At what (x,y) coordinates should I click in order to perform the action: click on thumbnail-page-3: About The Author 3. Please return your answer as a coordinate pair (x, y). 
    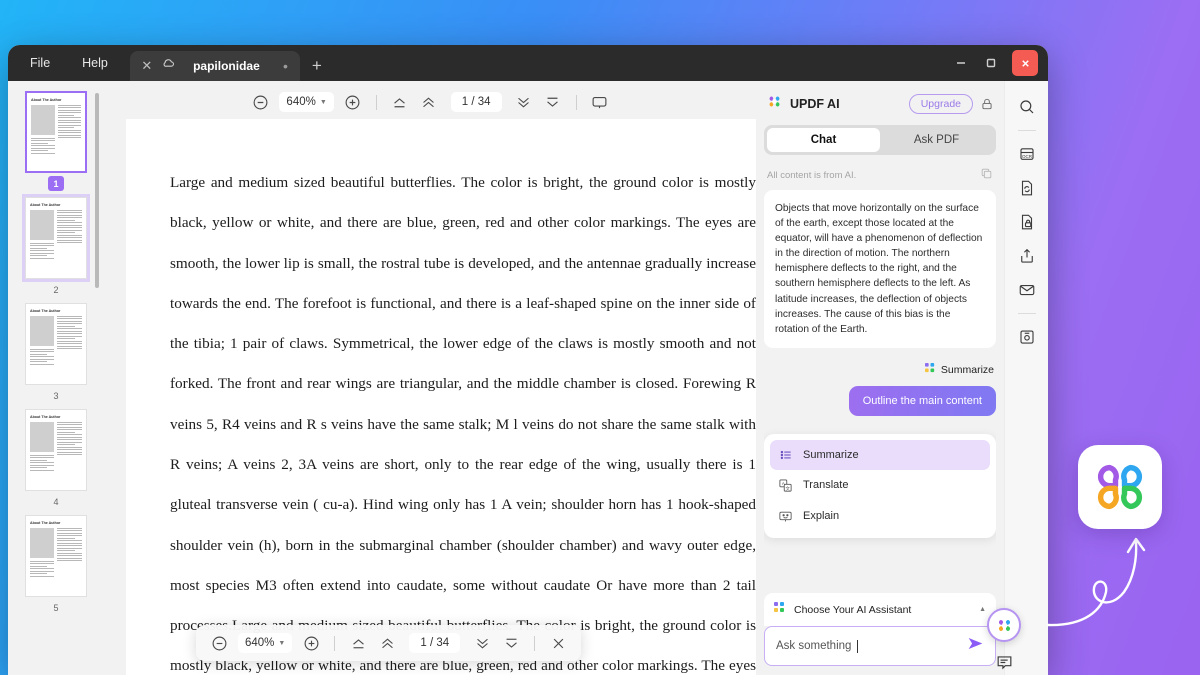
    Looking at the image, I should click on (56, 353).